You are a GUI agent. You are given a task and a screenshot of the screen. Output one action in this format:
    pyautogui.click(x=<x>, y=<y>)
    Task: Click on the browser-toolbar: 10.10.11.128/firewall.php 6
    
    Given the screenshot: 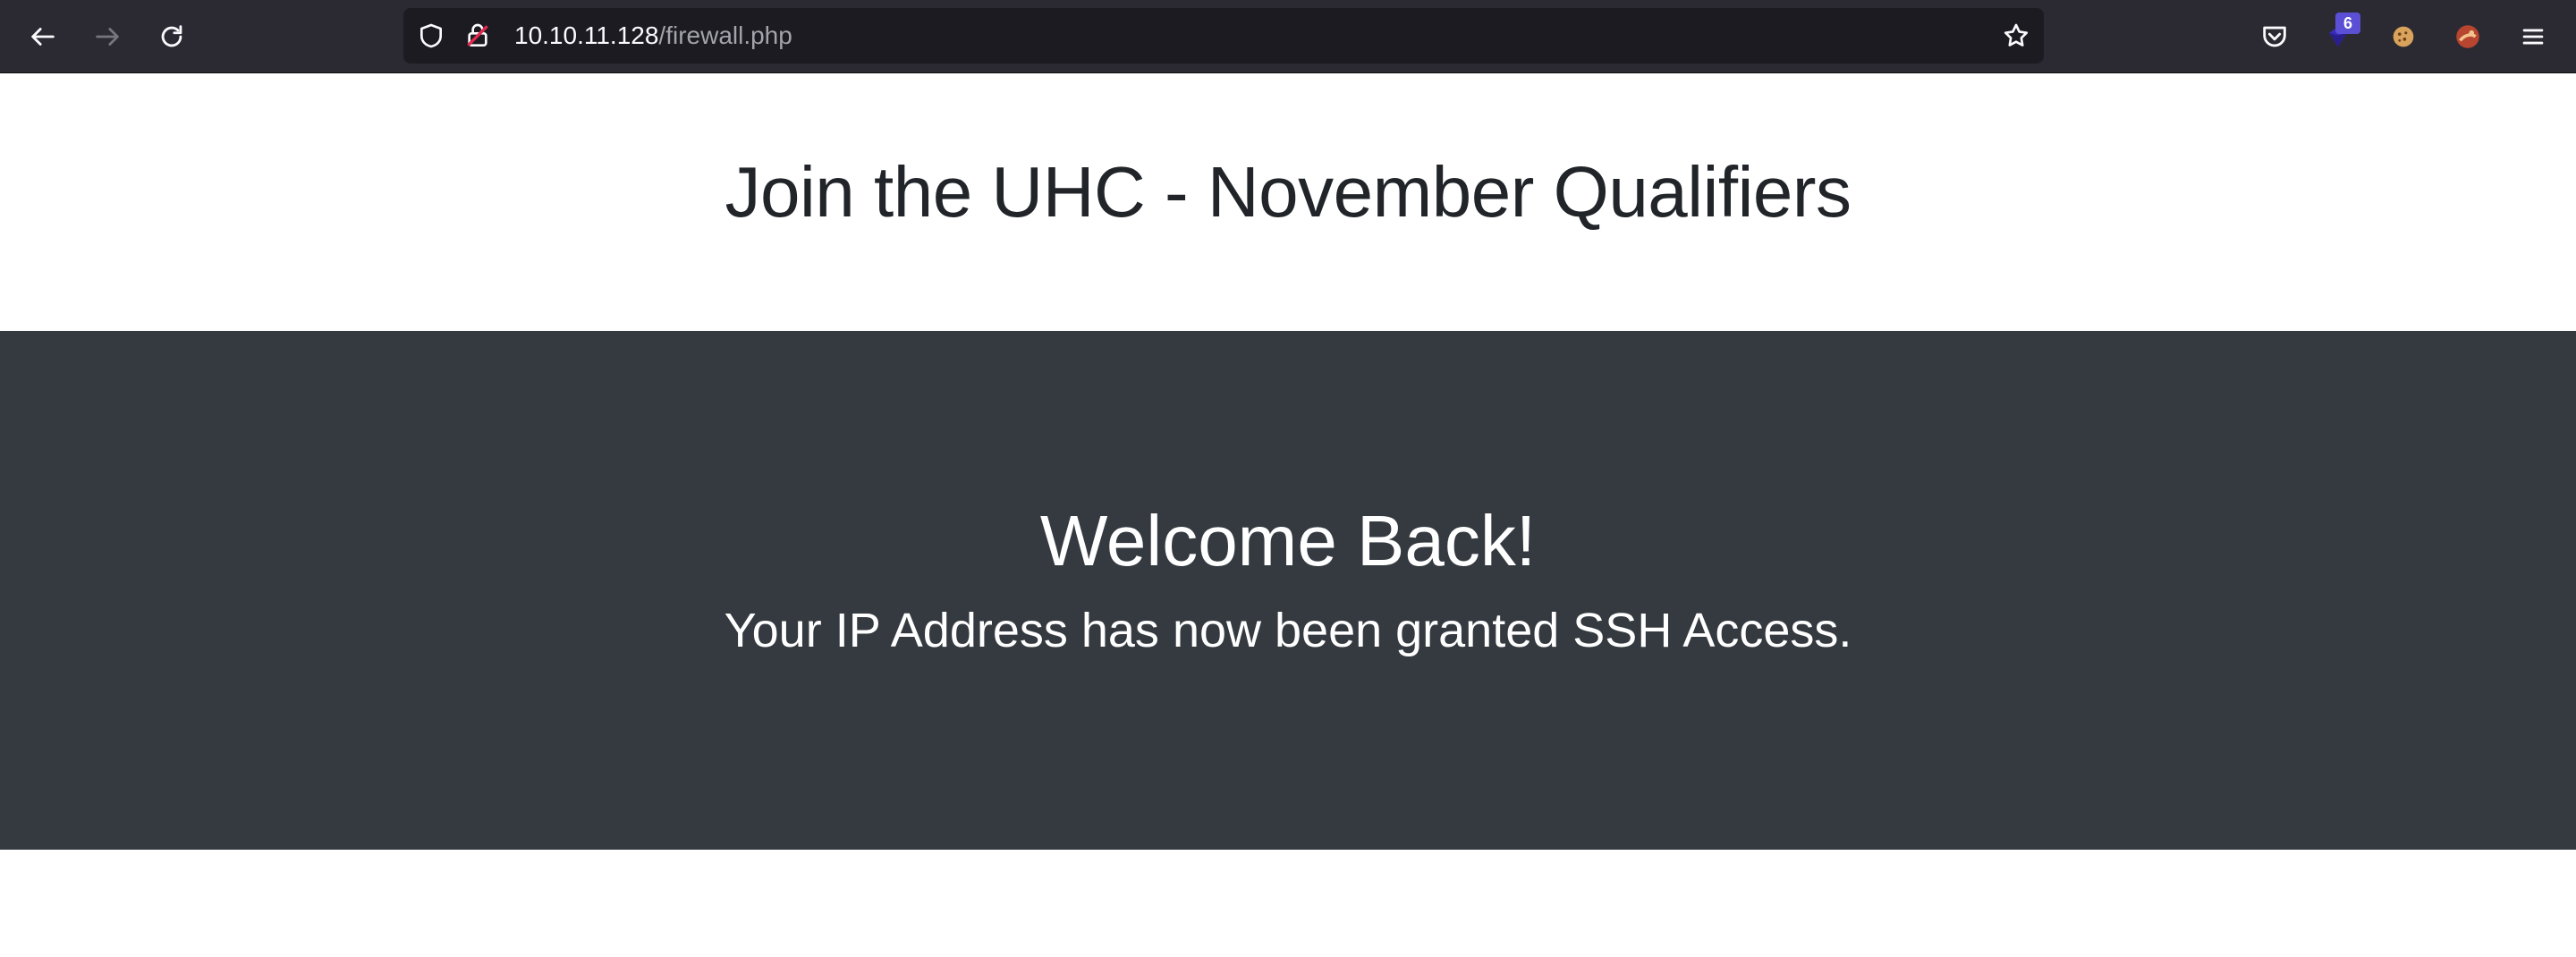 What is the action you would take?
    pyautogui.click(x=1288, y=36)
    